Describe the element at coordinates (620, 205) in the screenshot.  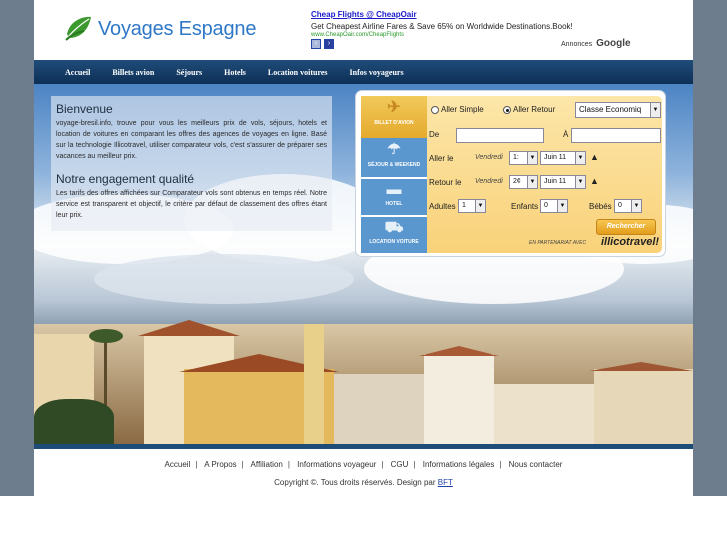
I see `babies-value: 0` at that location.